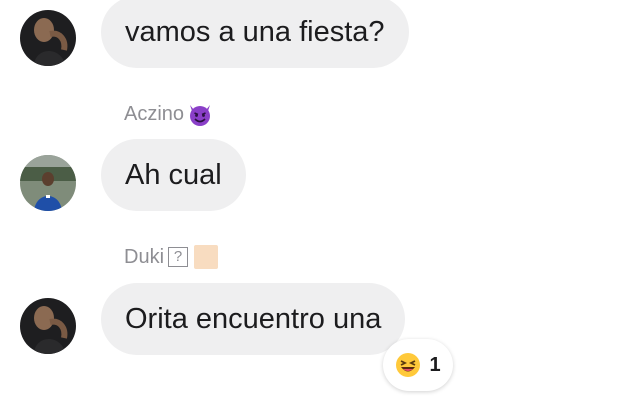 The width and height of the screenshot is (636, 410). I want to click on message-bubble: vamos a una fiesta?, so click(255, 34).